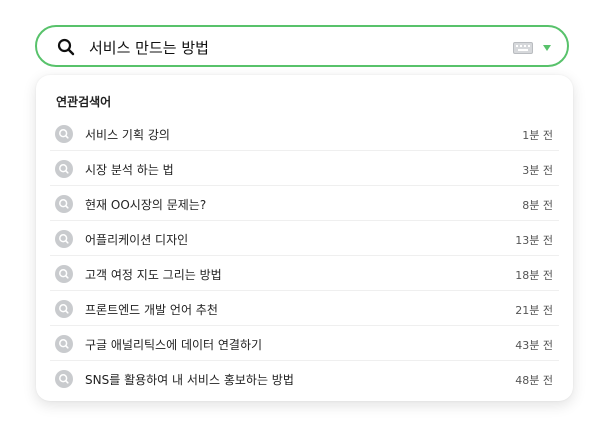 The width and height of the screenshot is (613, 423). Describe the element at coordinates (174, 345) in the screenshot. I see `suggestion-label: 구글 애널리틱스에 데이터 연결하기` at that location.